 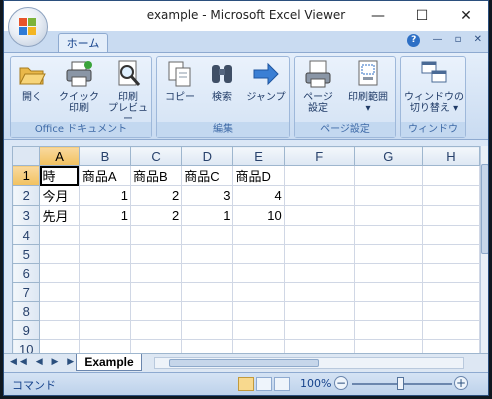 What do you see at coordinates (437, 39) in the screenshot?
I see `ribbon-minimize-icon: —` at bounding box center [437, 39].